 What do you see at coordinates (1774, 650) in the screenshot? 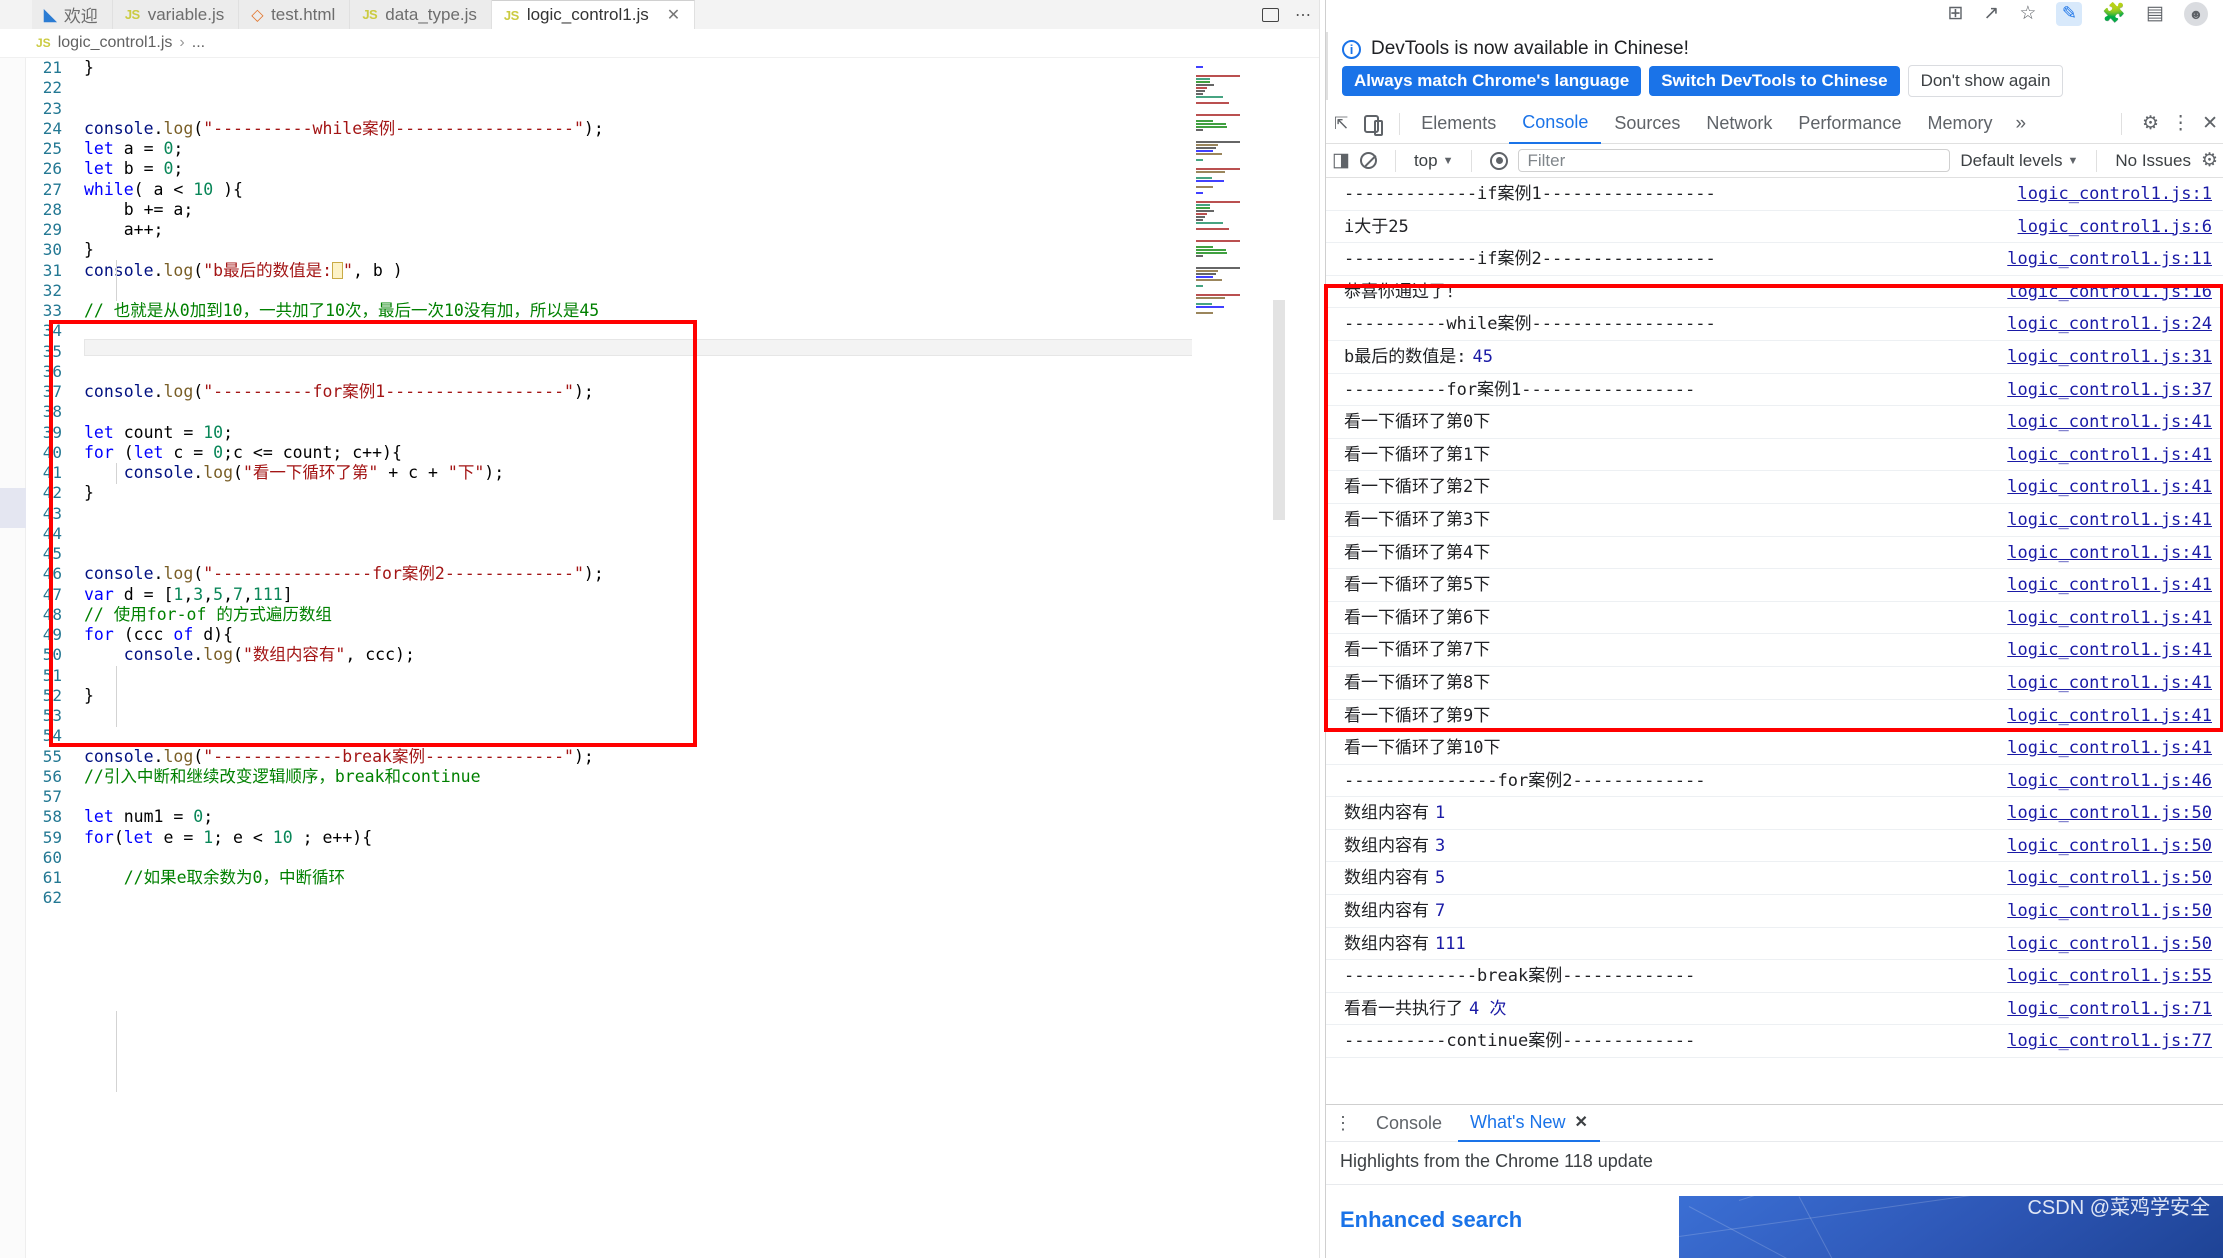
I see `console-message-row: 看一下循环了第7下 logic_control1.js:41` at bounding box center [1774, 650].